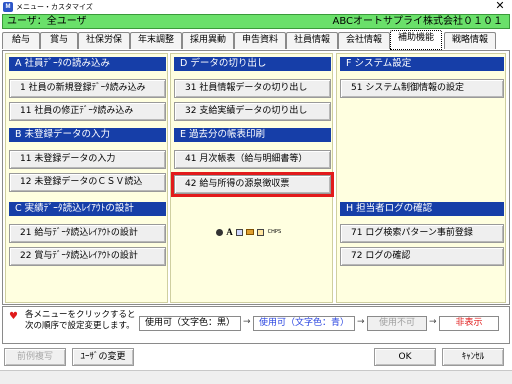  Describe the element at coordinates (261, 232) in the screenshot. I see `dictionary-icon` at that location.